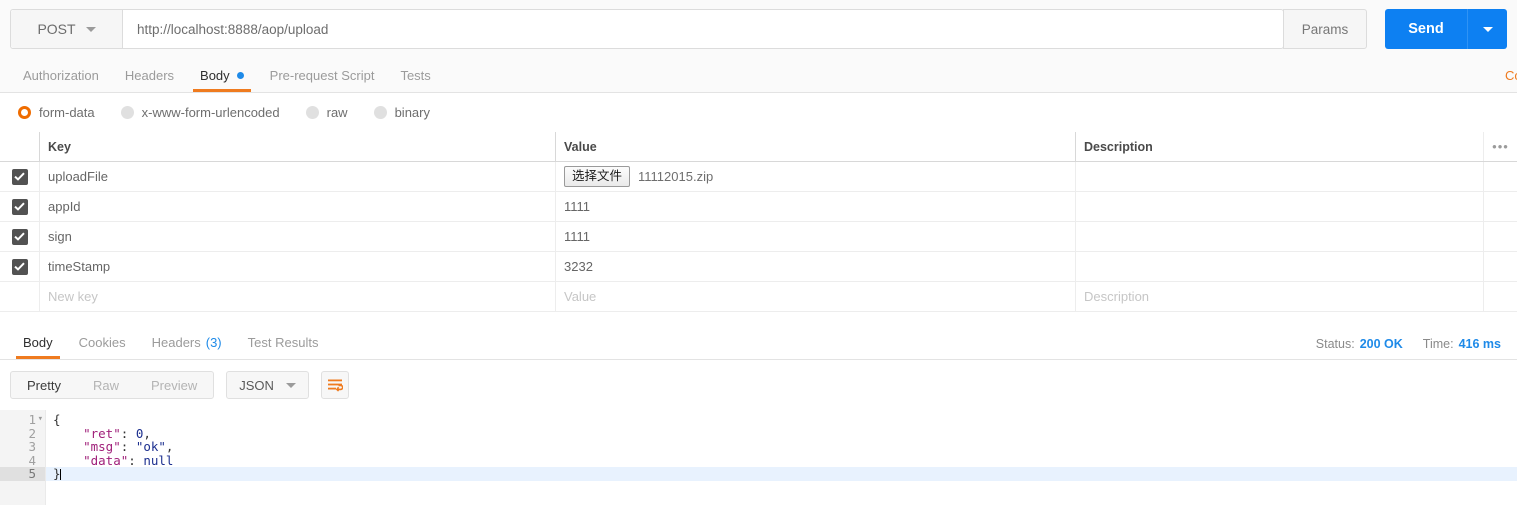  What do you see at coordinates (578, 266) in the screenshot?
I see `row-value-text: 3232` at bounding box center [578, 266].